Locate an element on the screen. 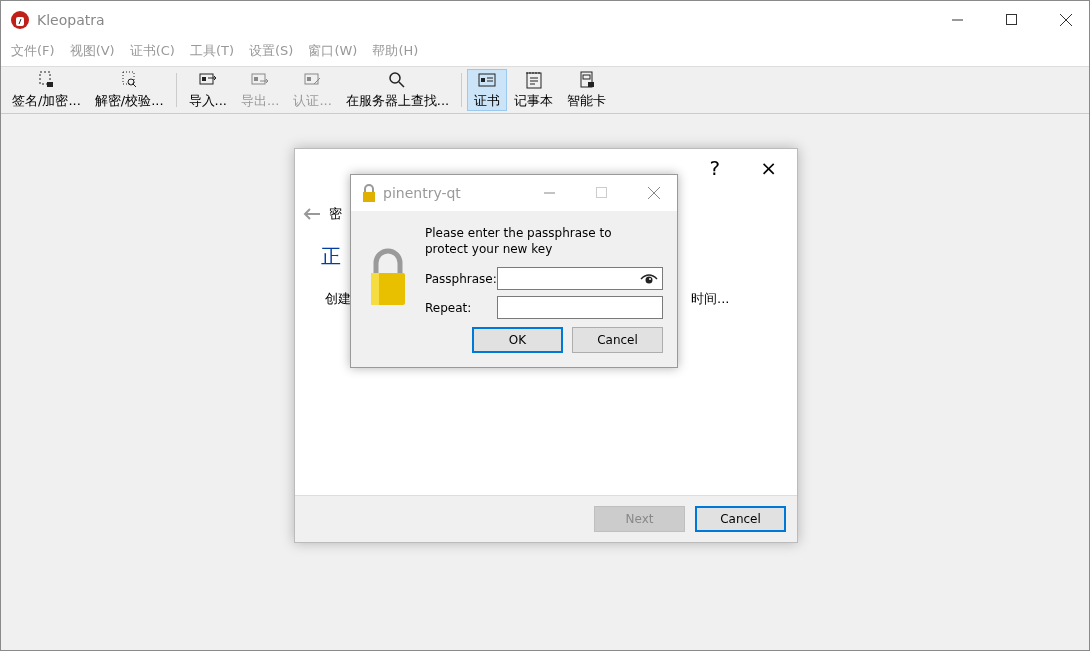 The width and height of the screenshot is (1090, 651). lock-icon is located at coordinates (369, 193).